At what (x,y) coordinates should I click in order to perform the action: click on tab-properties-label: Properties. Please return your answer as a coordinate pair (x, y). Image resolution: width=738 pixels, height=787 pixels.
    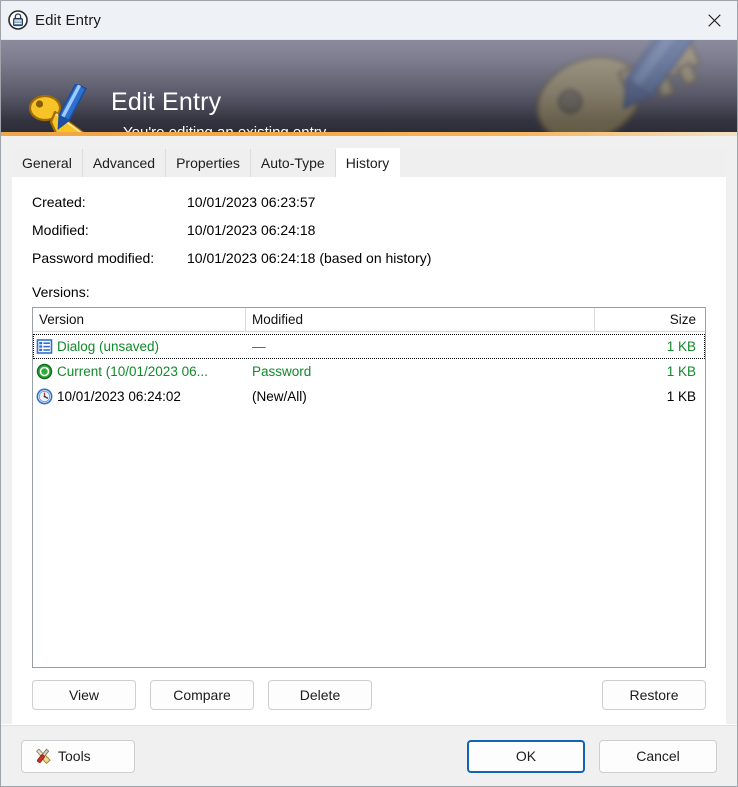
    Looking at the image, I should click on (208, 163).